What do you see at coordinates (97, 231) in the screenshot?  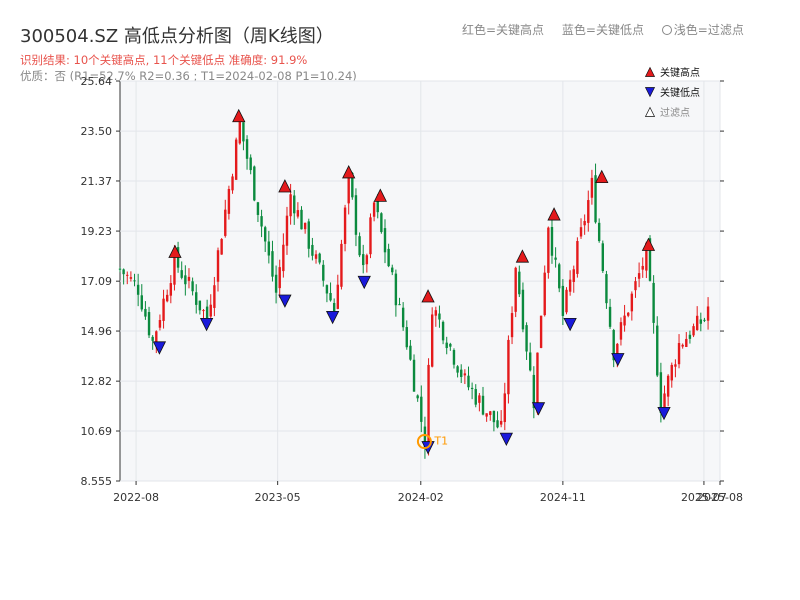 I see `y-tick-label: 19.23` at bounding box center [97, 231].